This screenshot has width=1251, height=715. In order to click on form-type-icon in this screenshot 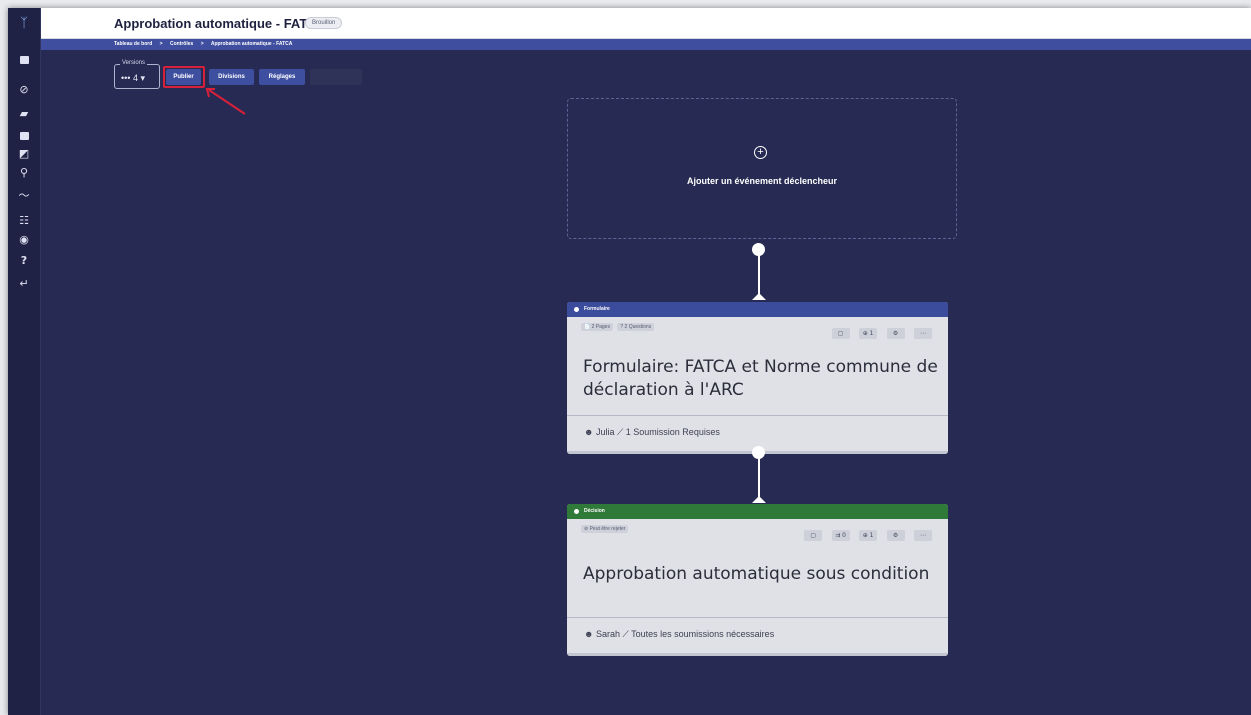, I will do `click(576, 309)`.